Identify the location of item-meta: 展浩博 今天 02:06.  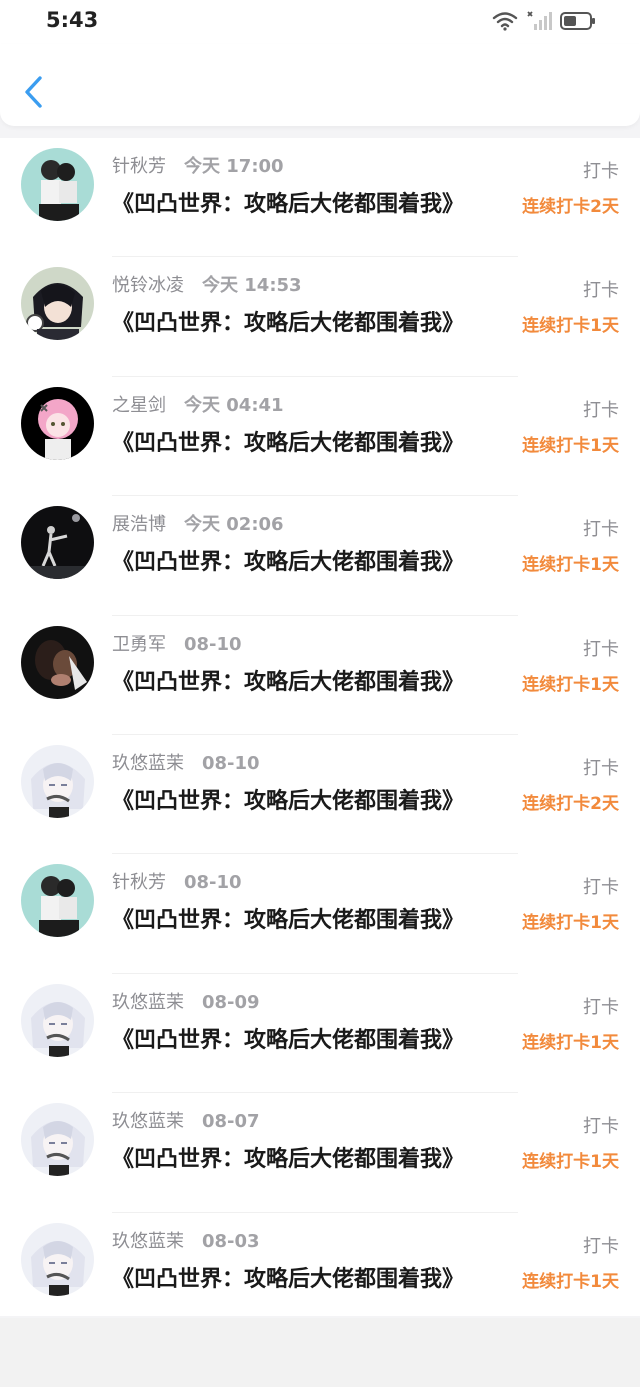
(198, 523).